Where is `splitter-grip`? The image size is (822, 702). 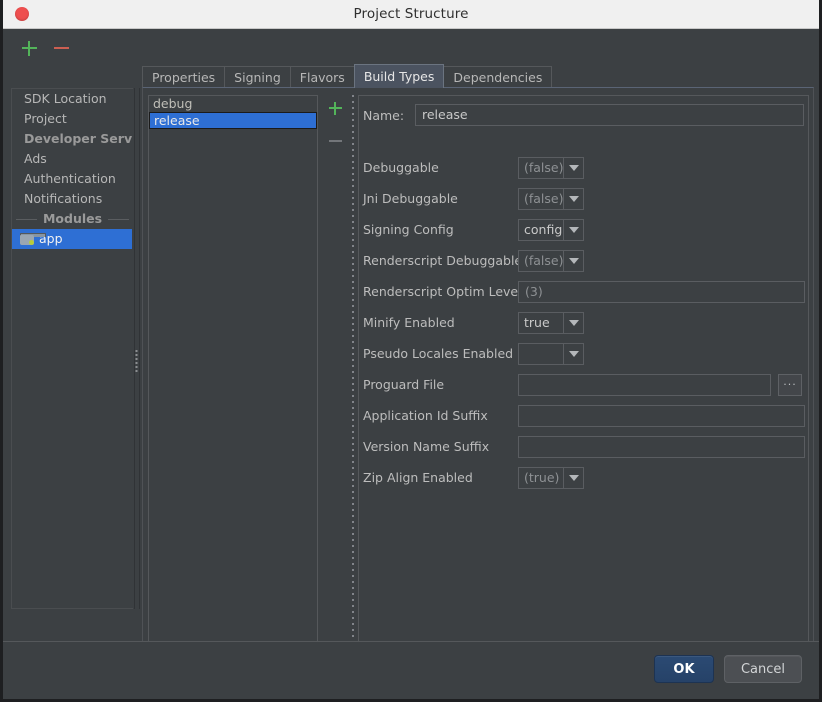 splitter-grip is located at coordinates (137, 361).